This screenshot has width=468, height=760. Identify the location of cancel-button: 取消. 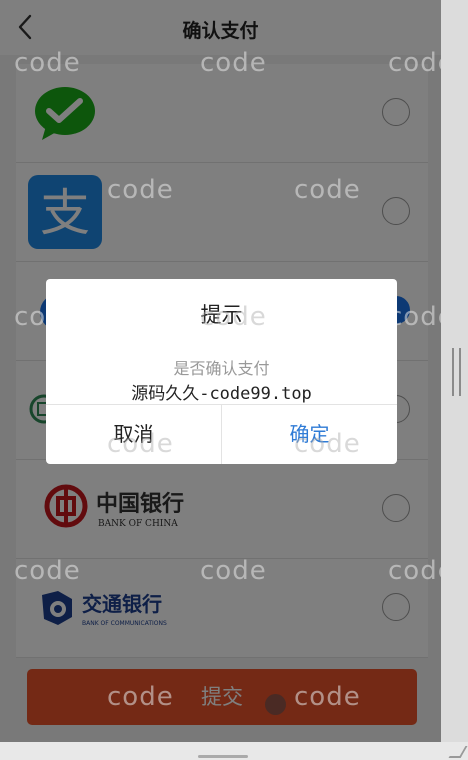
(134, 434).